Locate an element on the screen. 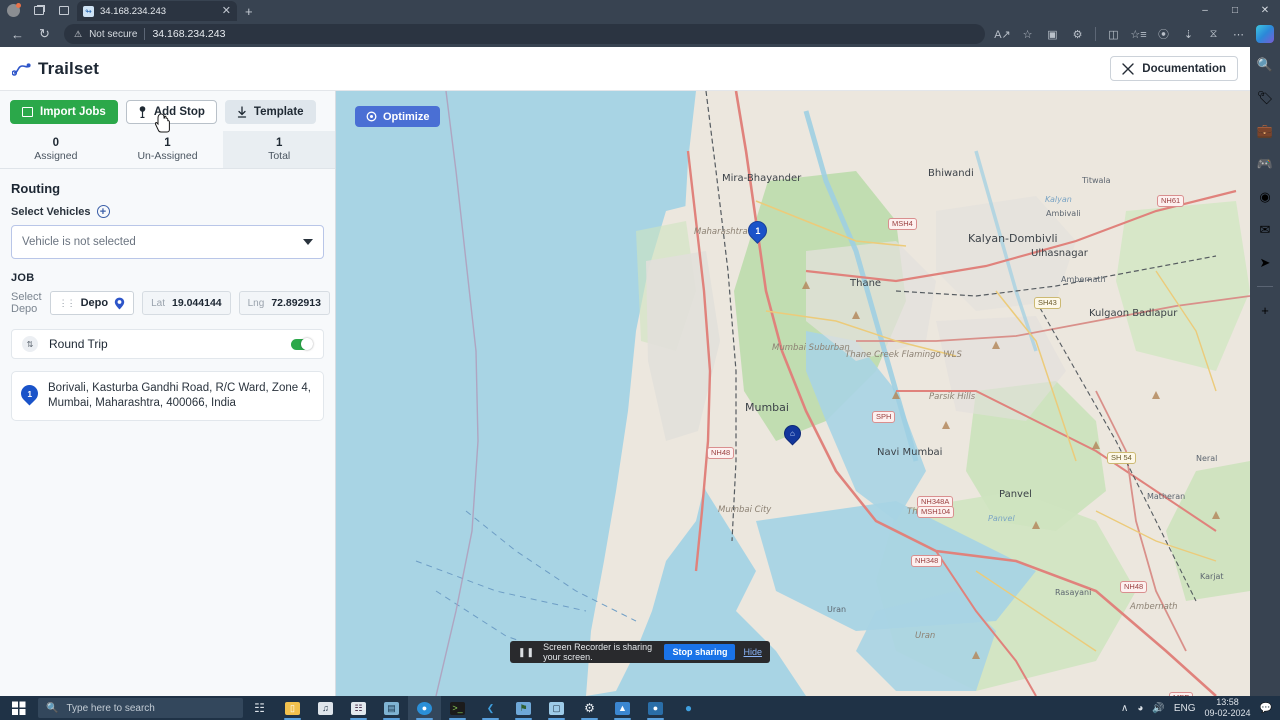 The image size is (1280, 720). read-aloud-icon: A↗ is located at coordinates (1002, 34).